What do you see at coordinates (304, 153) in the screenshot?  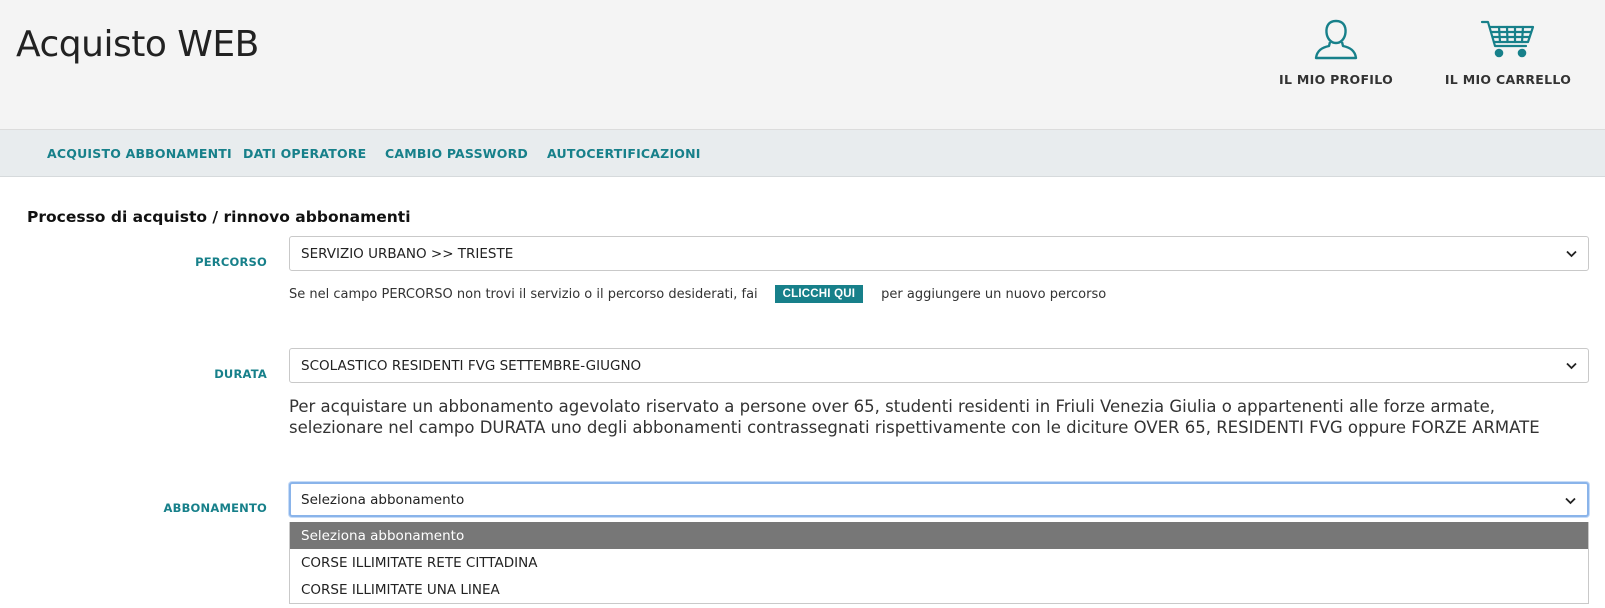 I see `nav-item-dati-operatore: DATI OPERATORE` at bounding box center [304, 153].